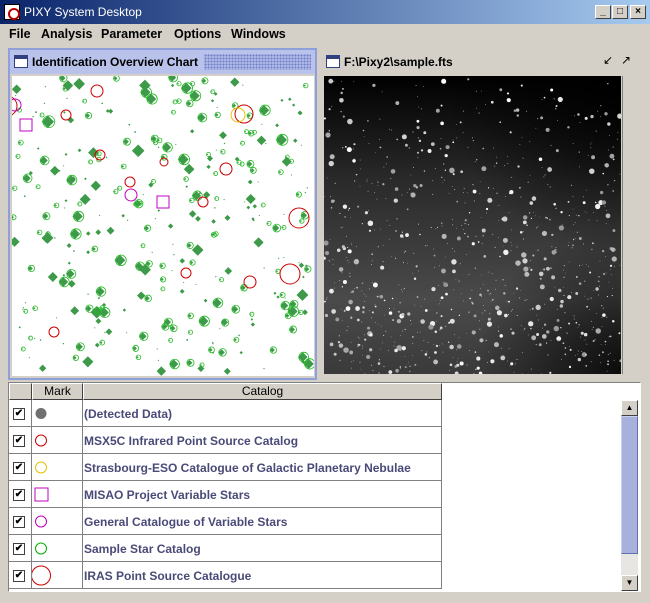  I want to click on menu-options: Options, so click(197, 34).